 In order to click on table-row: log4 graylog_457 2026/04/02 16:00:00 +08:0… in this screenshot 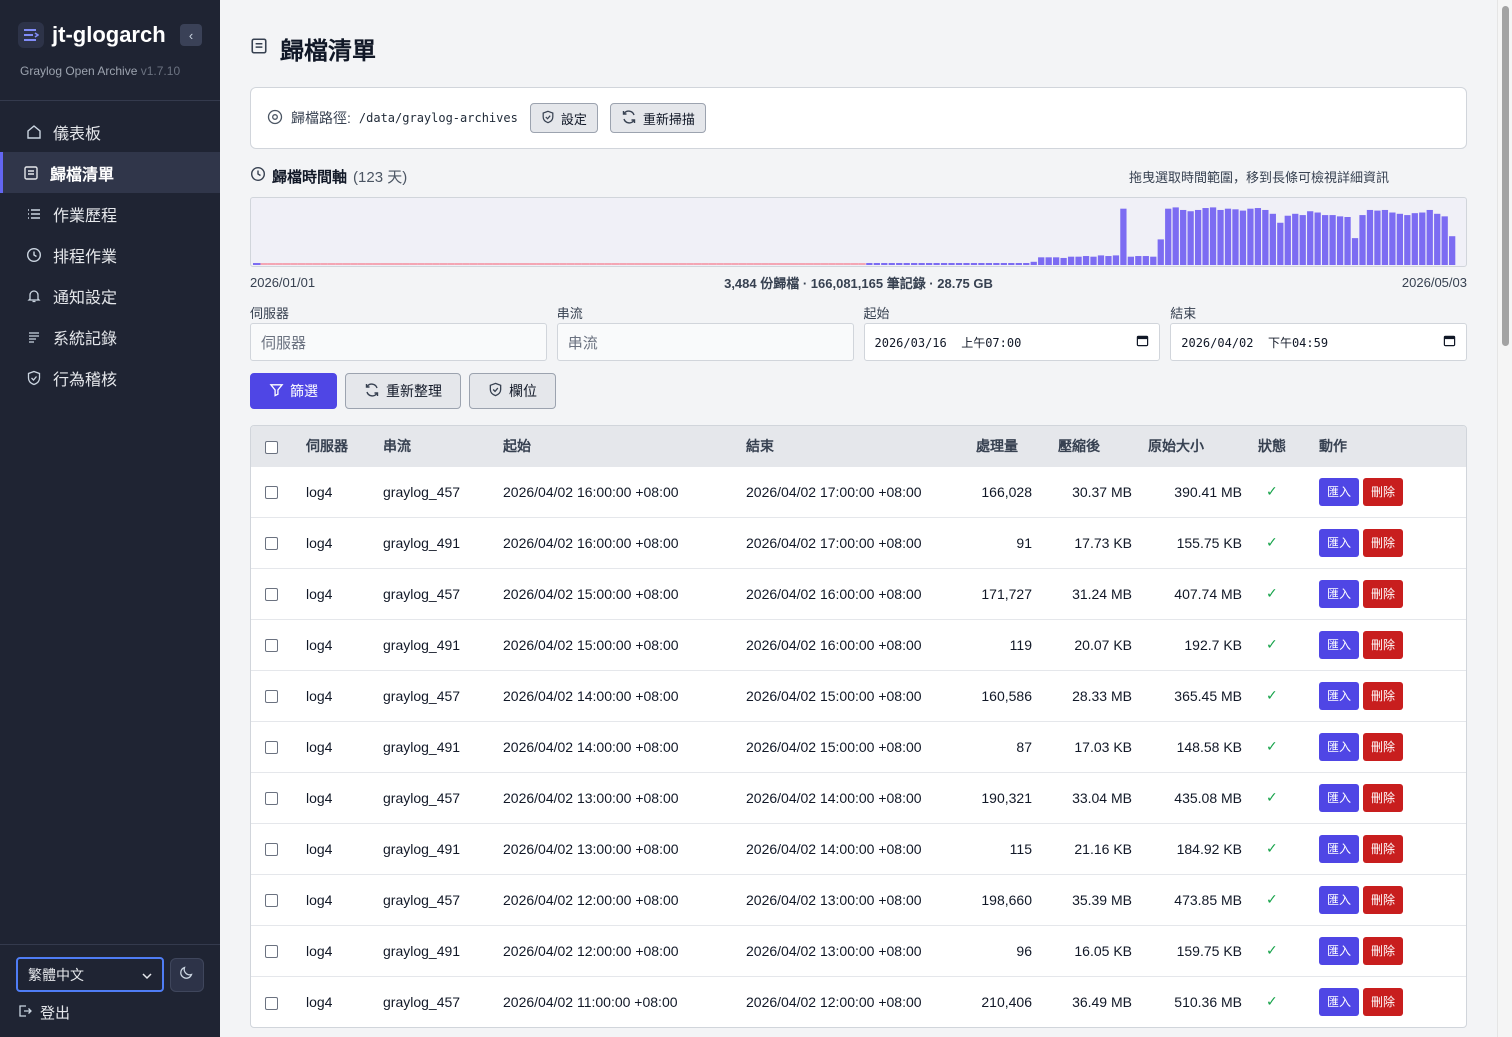, I will do `click(858, 491)`.